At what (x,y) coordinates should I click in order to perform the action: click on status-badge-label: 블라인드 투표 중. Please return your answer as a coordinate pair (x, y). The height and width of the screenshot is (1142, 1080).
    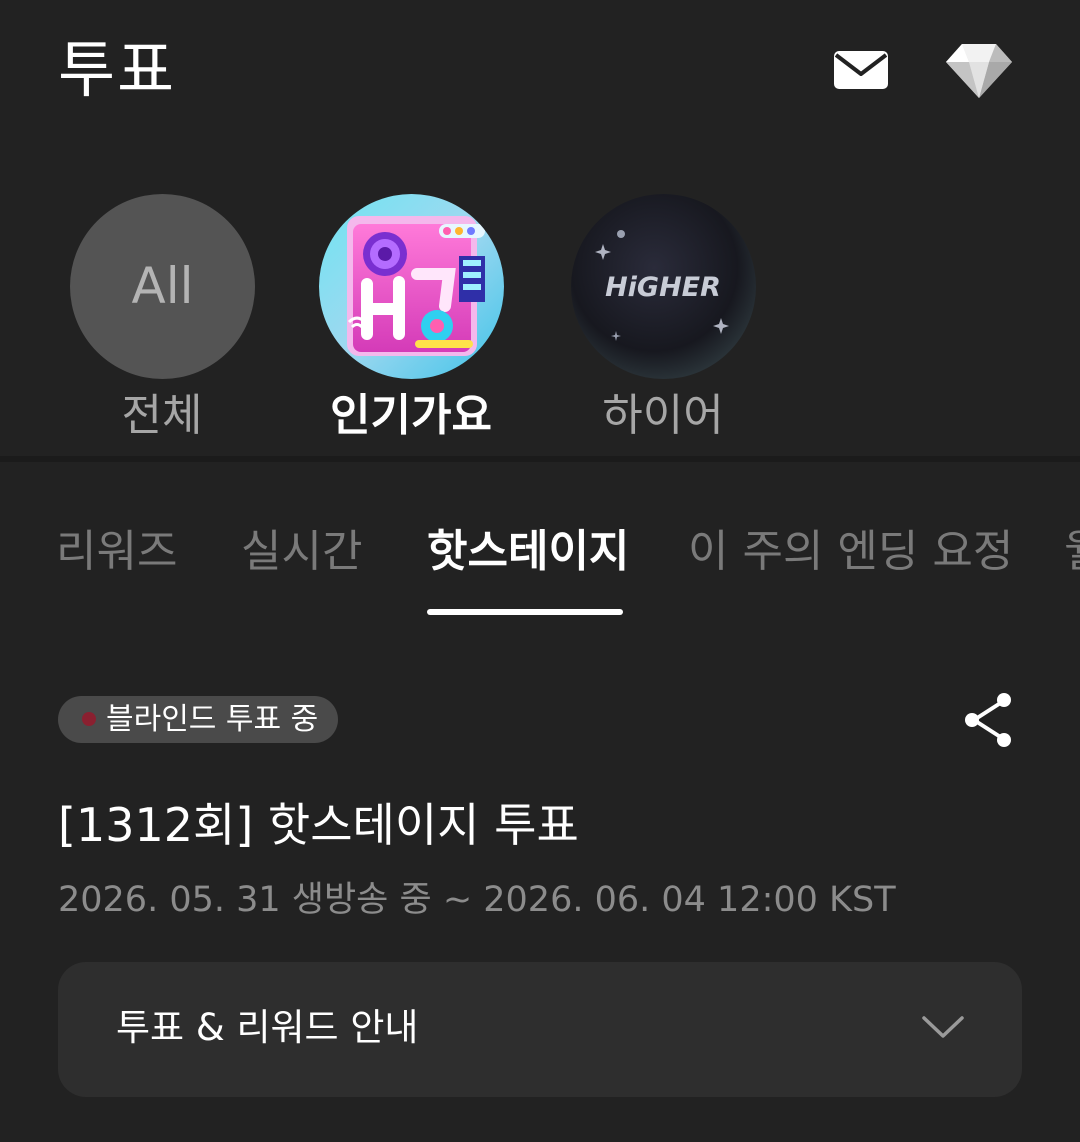
    Looking at the image, I should click on (212, 719).